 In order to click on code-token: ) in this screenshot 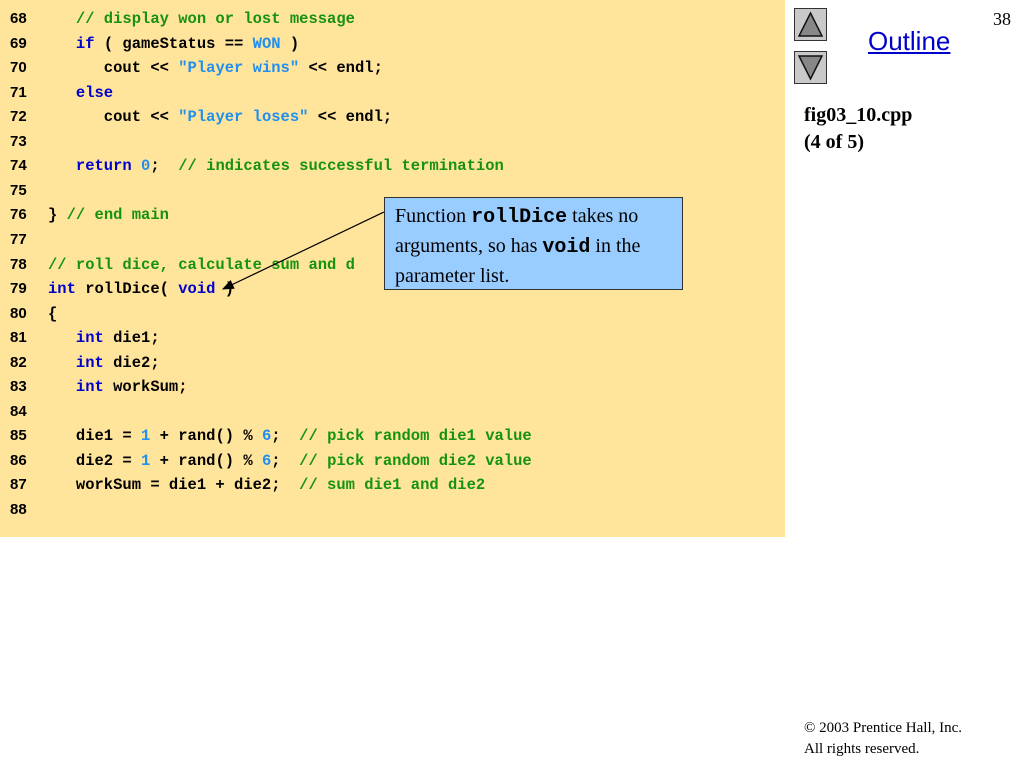, I will do `click(290, 43)`.